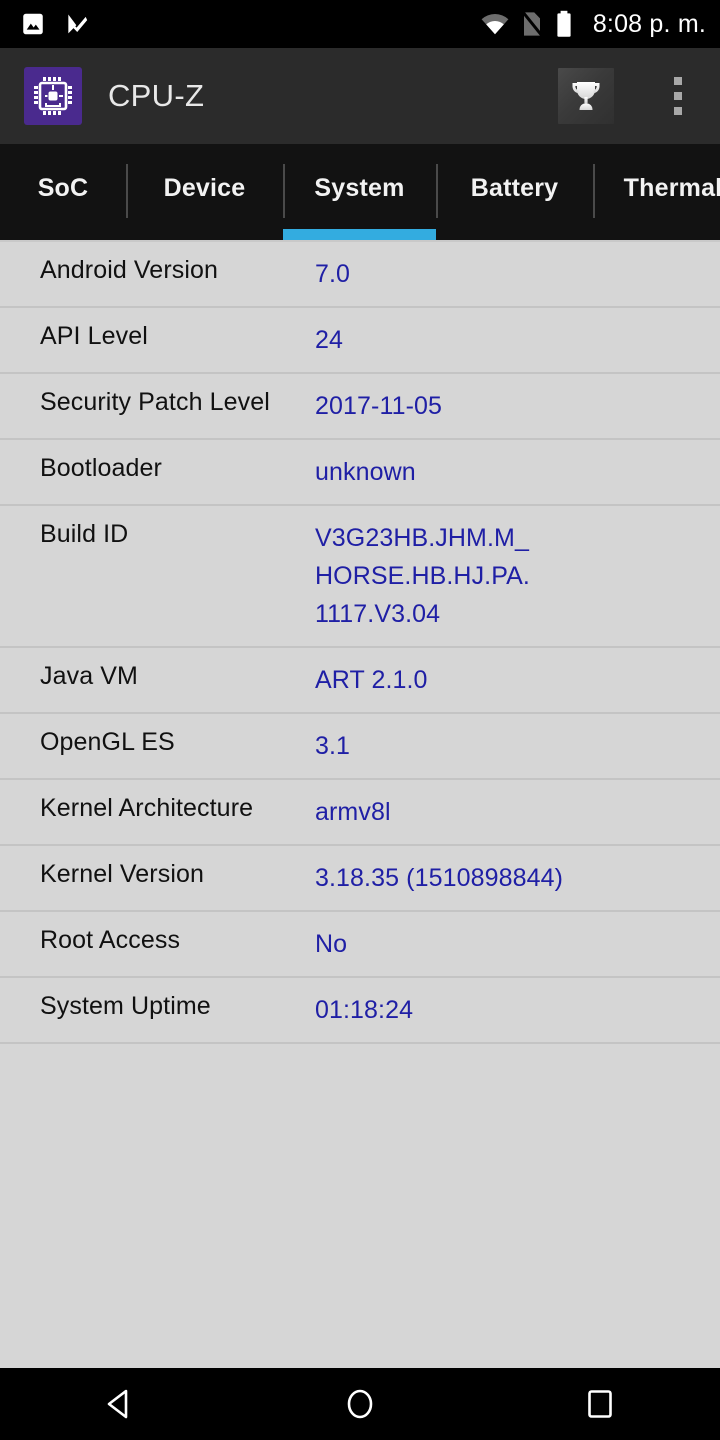 The image size is (720, 1440). I want to click on row-key: System Uptime, so click(125, 1006).